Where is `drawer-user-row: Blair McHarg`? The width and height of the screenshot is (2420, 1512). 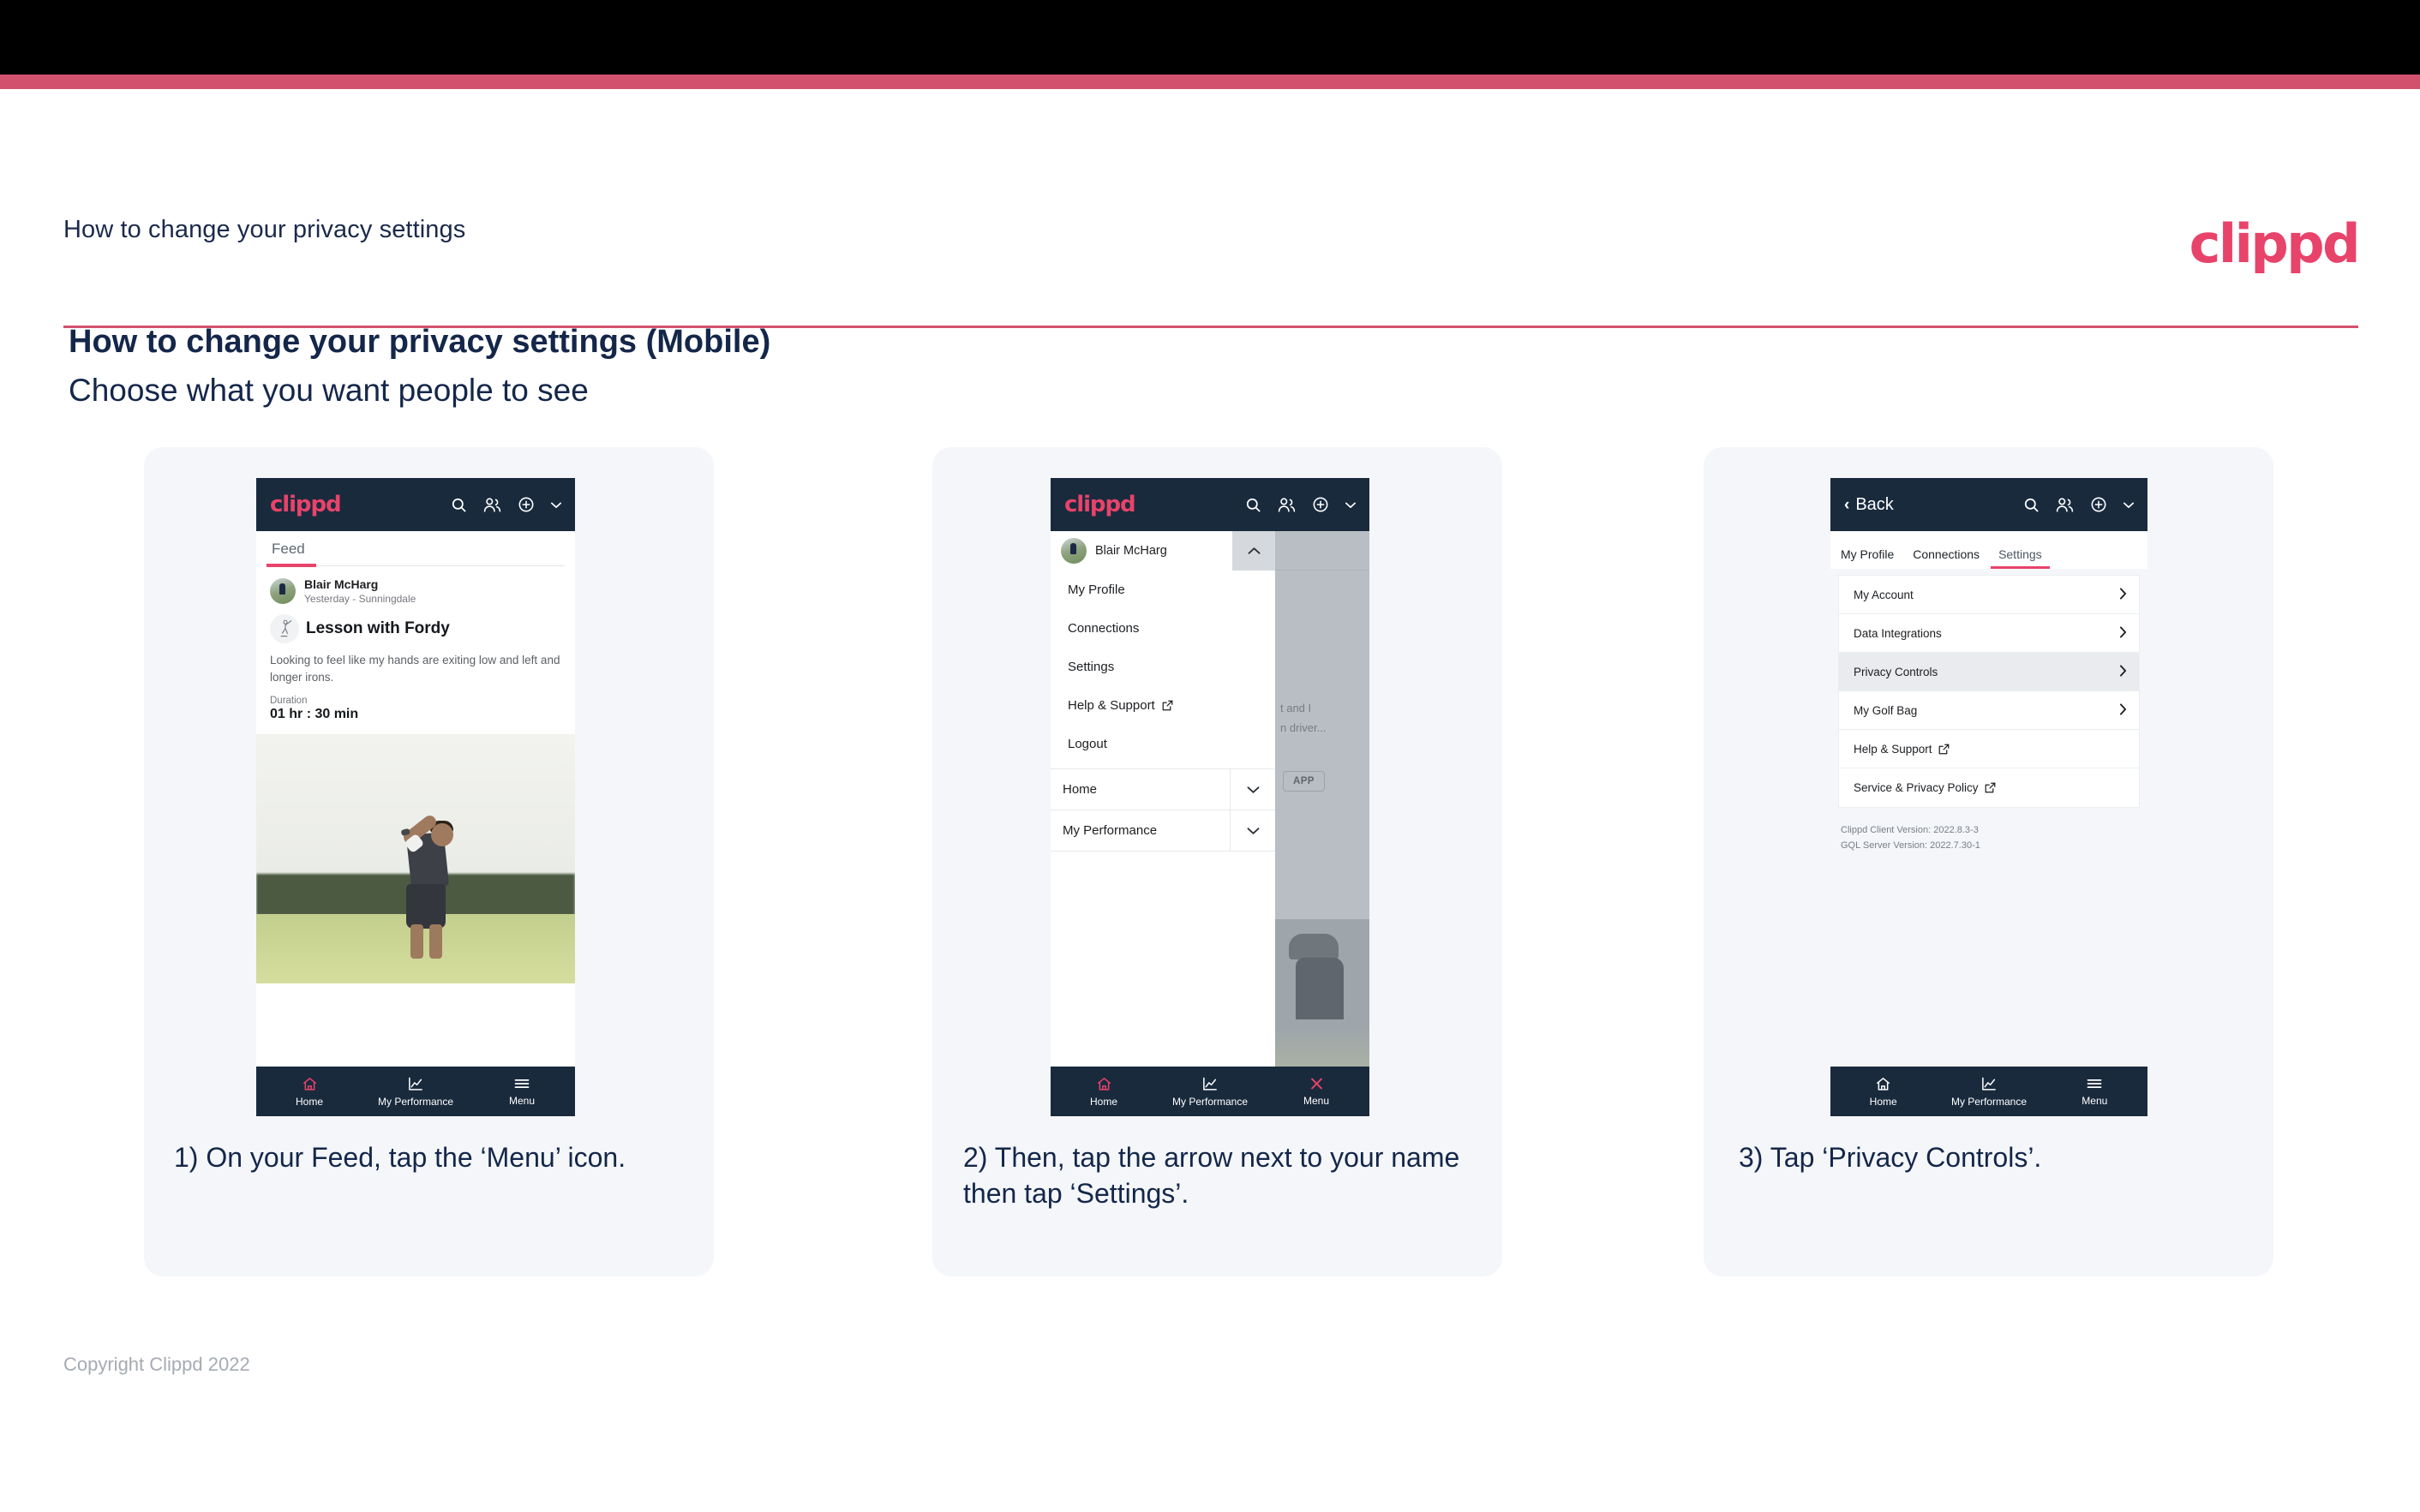
drawer-user-row: Blair McHarg is located at coordinates (1163, 551).